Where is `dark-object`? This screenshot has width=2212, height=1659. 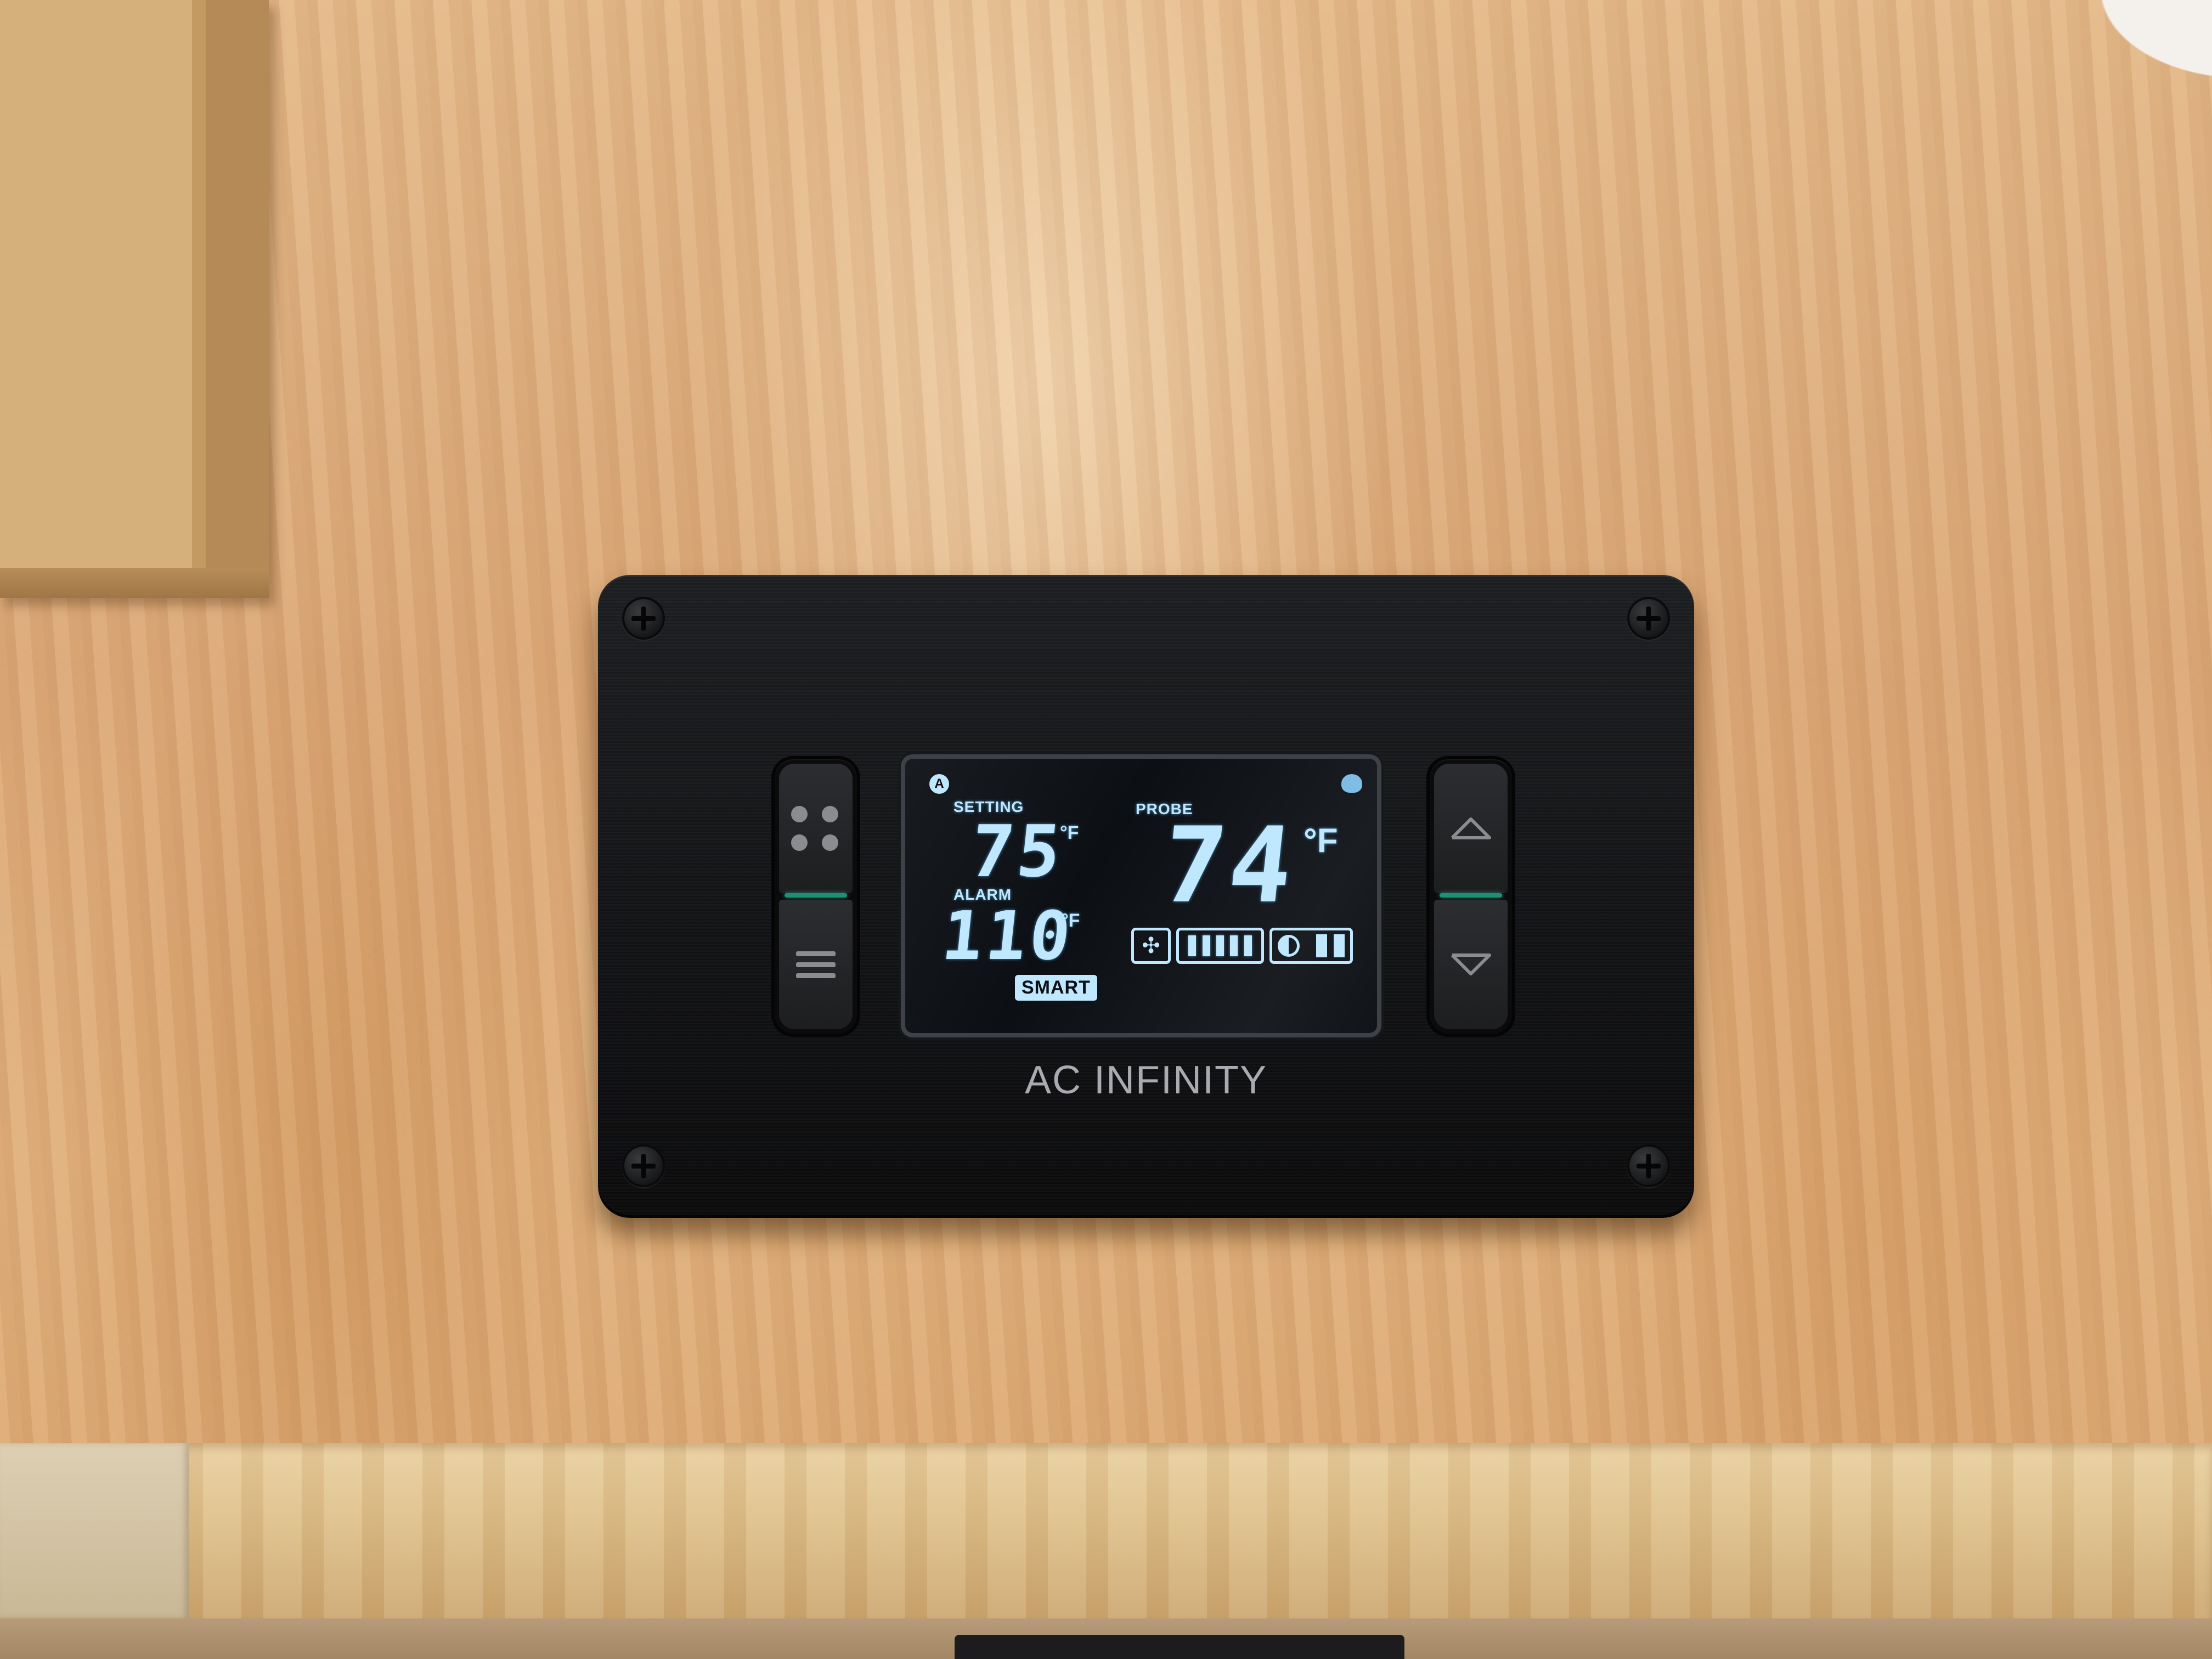
dark-object is located at coordinates (1180, 1647).